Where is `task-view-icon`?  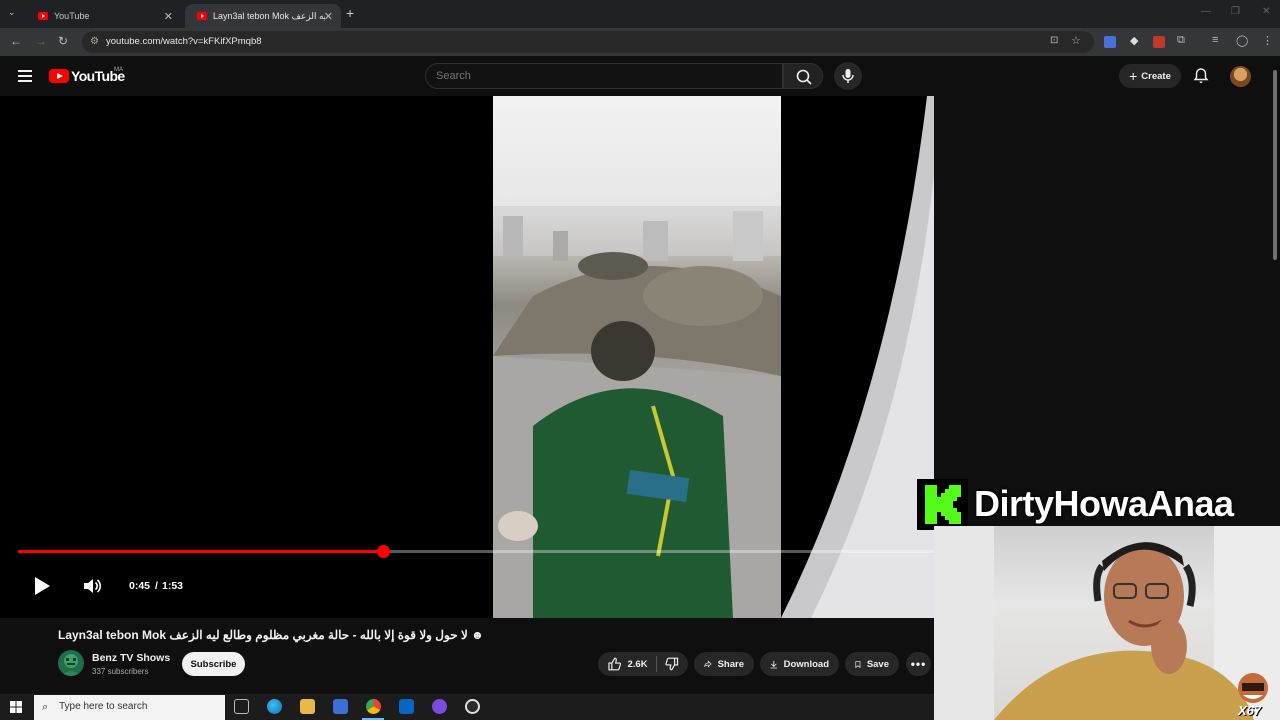
task-view-icon is located at coordinates (241, 706).